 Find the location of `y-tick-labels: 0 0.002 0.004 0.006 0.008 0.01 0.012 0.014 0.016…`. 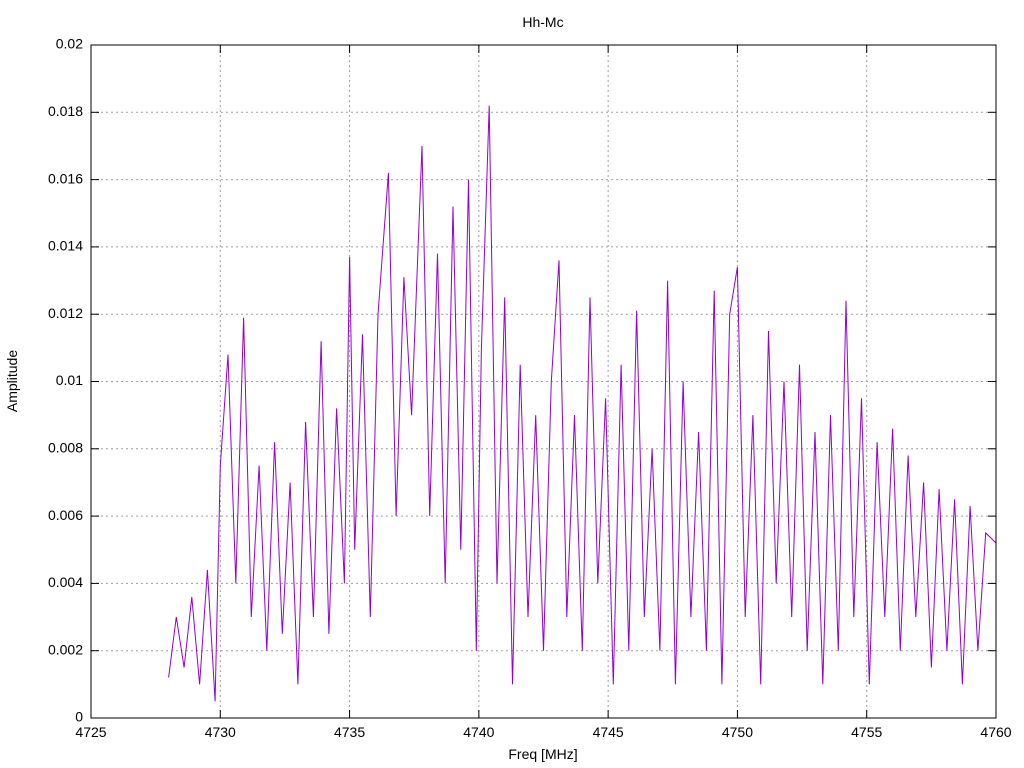

y-tick-labels: 0 0.002 0.004 0.006 0.008 0.01 0.012 0.014 0.016… is located at coordinates (65, 380).